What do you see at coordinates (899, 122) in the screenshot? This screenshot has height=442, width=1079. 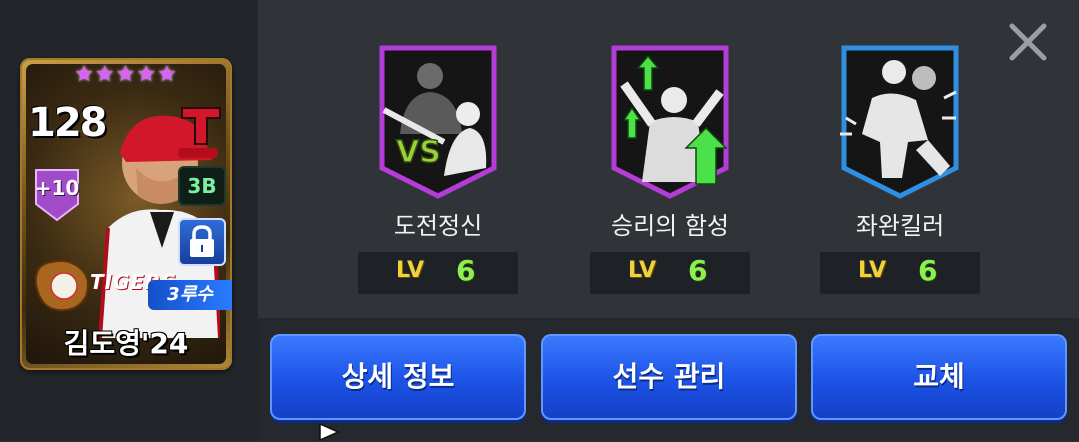 I see `lefty-pitcher-icon` at bounding box center [899, 122].